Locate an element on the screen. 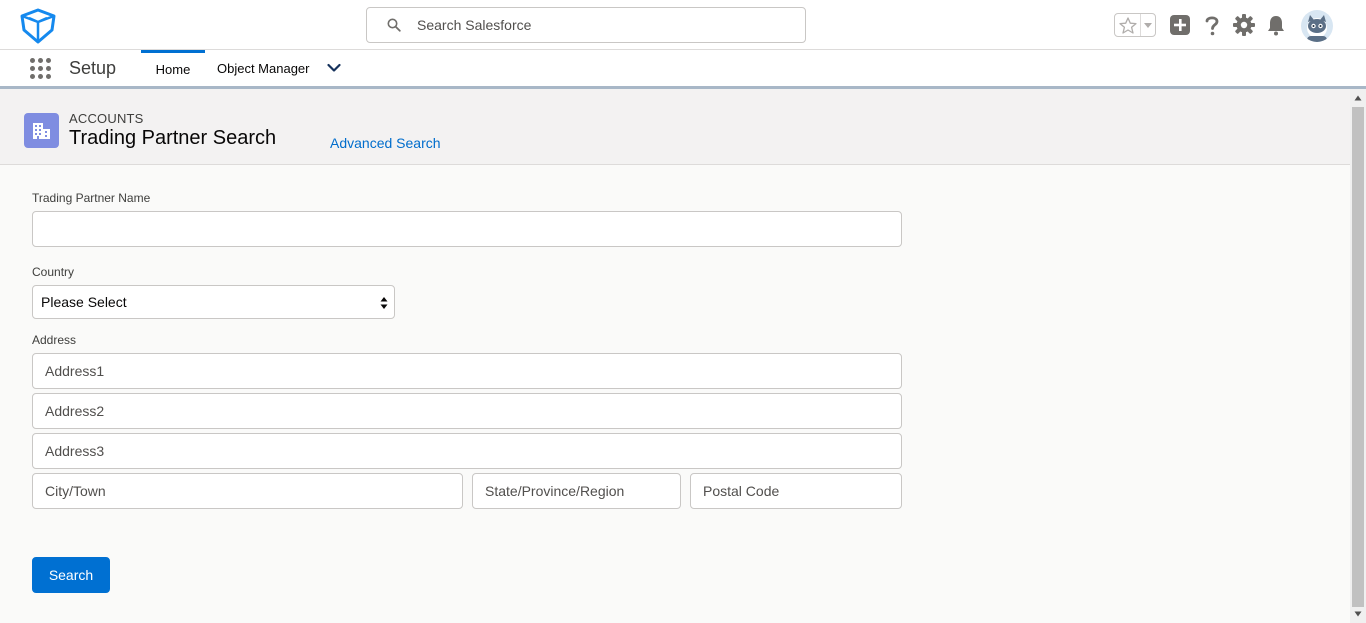  favorites-divider is located at coordinates (1140, 25).